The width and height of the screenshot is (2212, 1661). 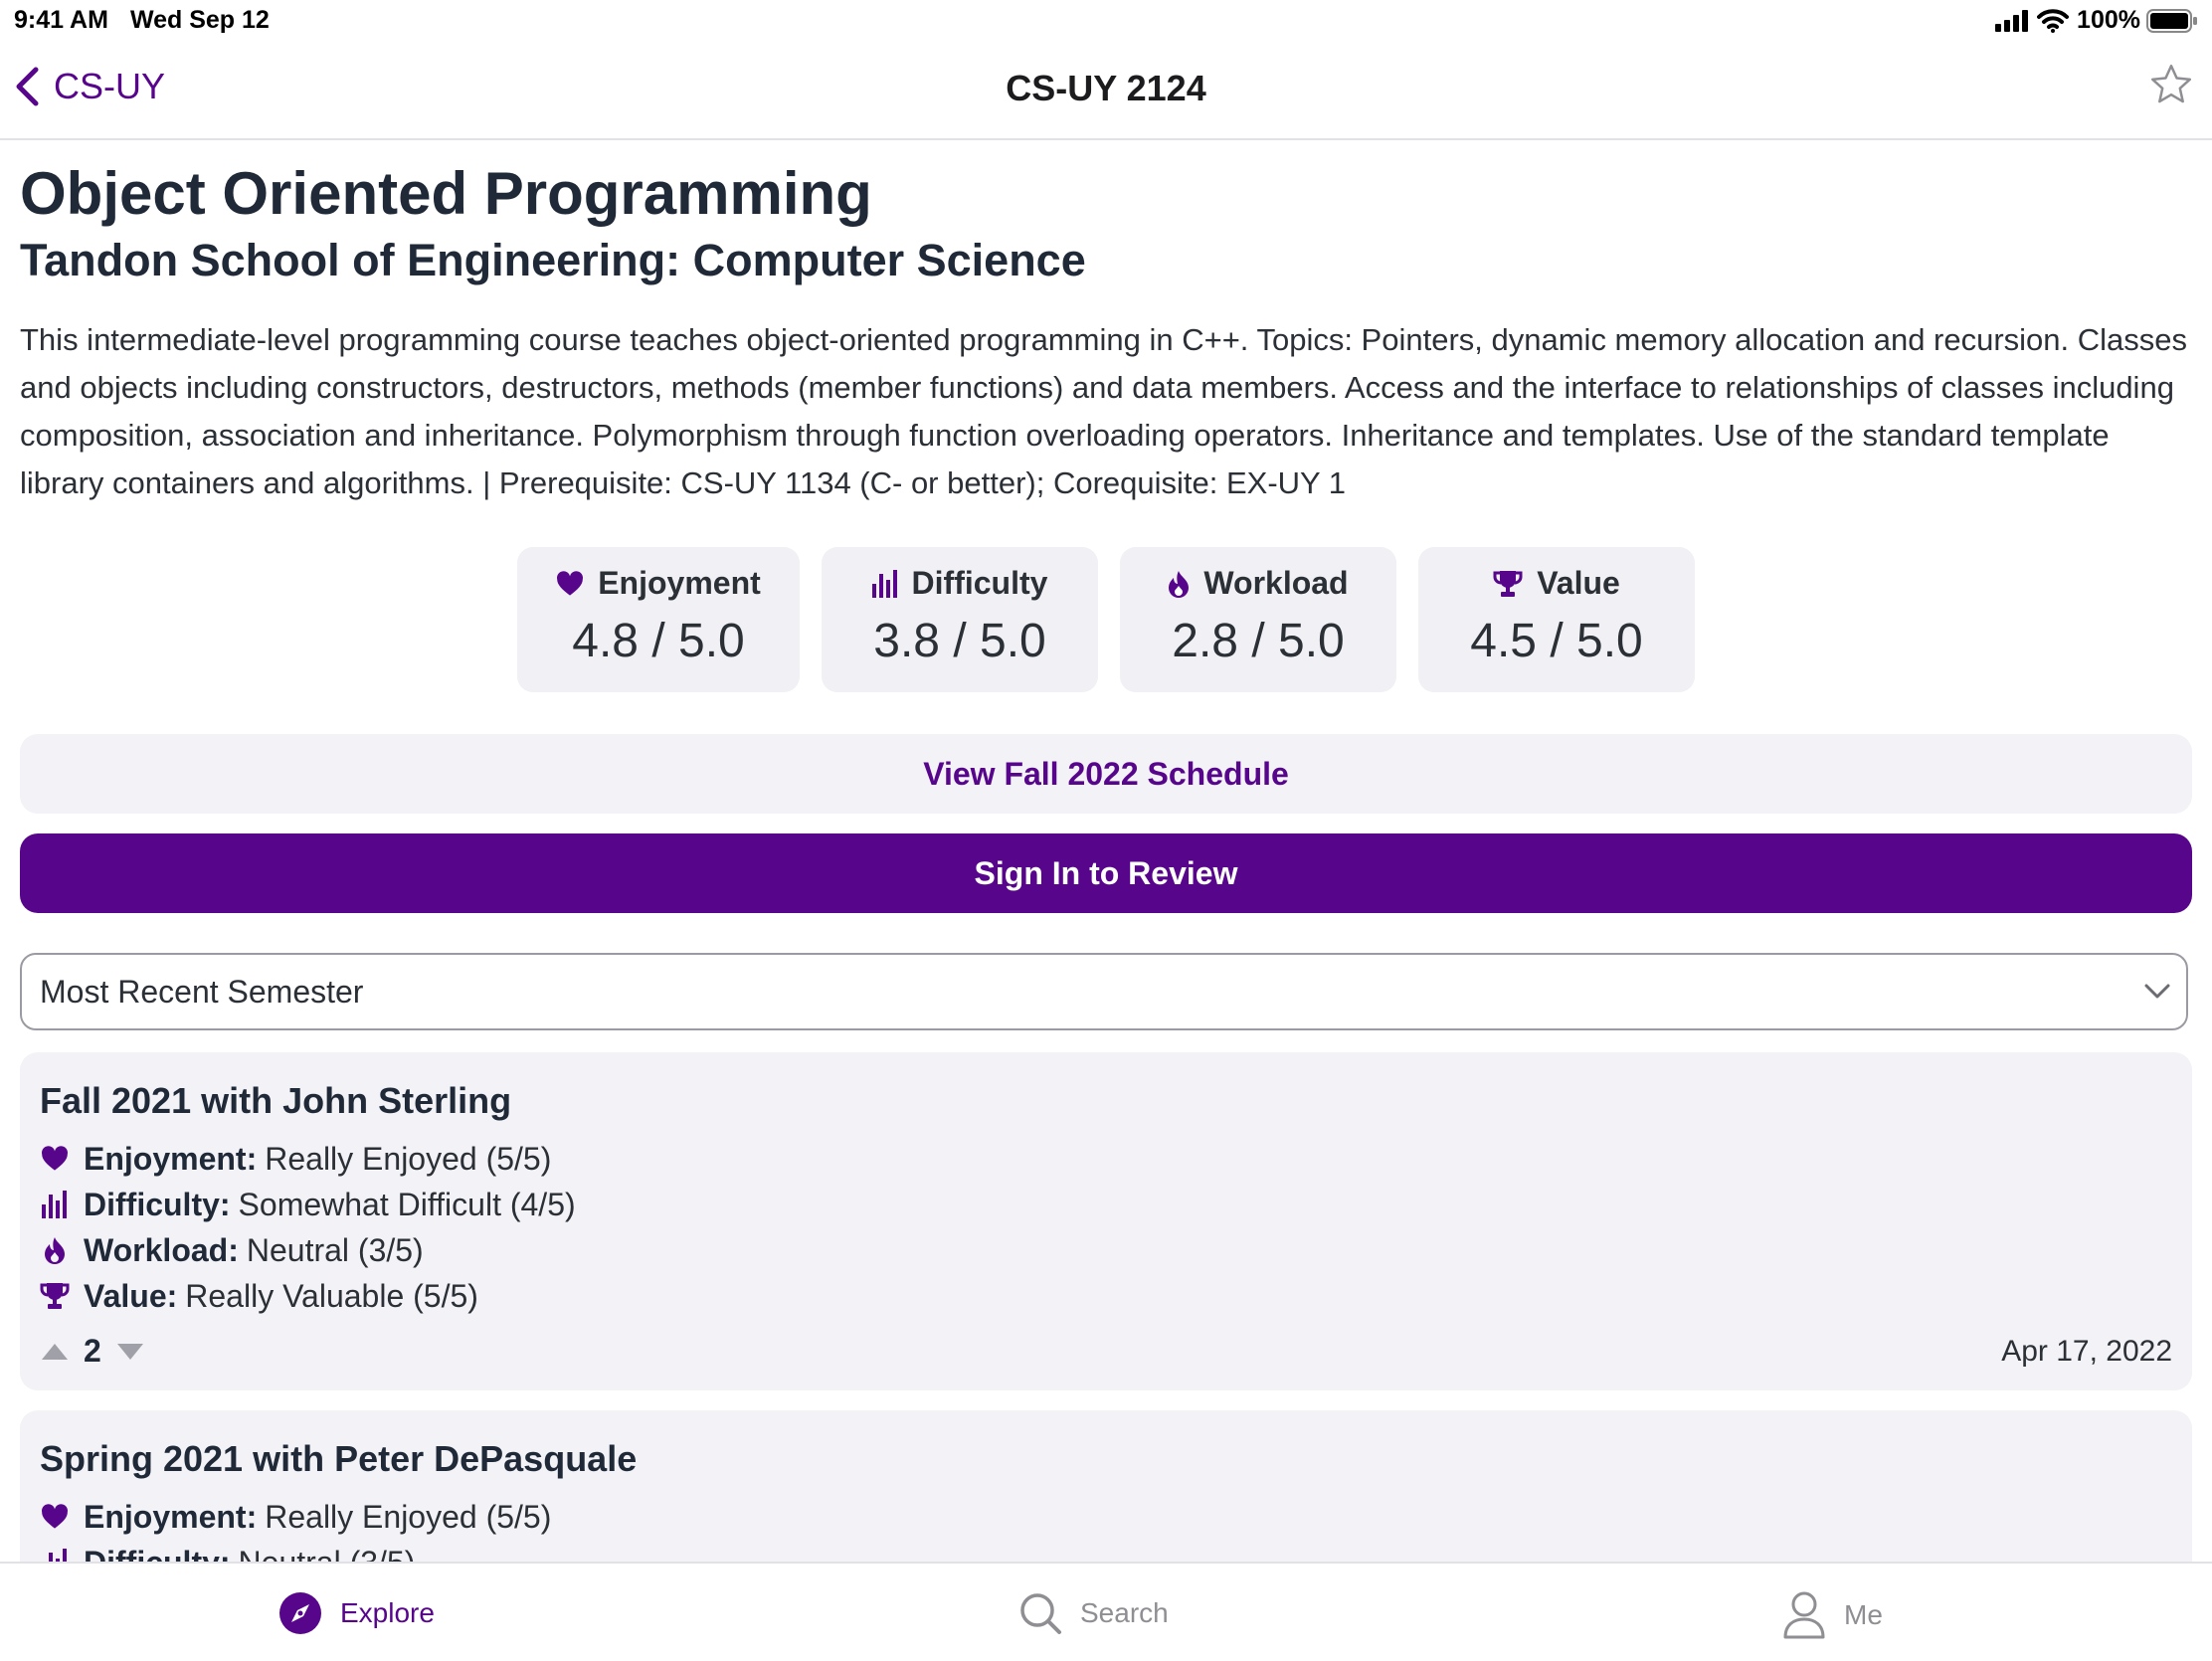 I want to click on battery-icon, so click(x=2171, y=20).